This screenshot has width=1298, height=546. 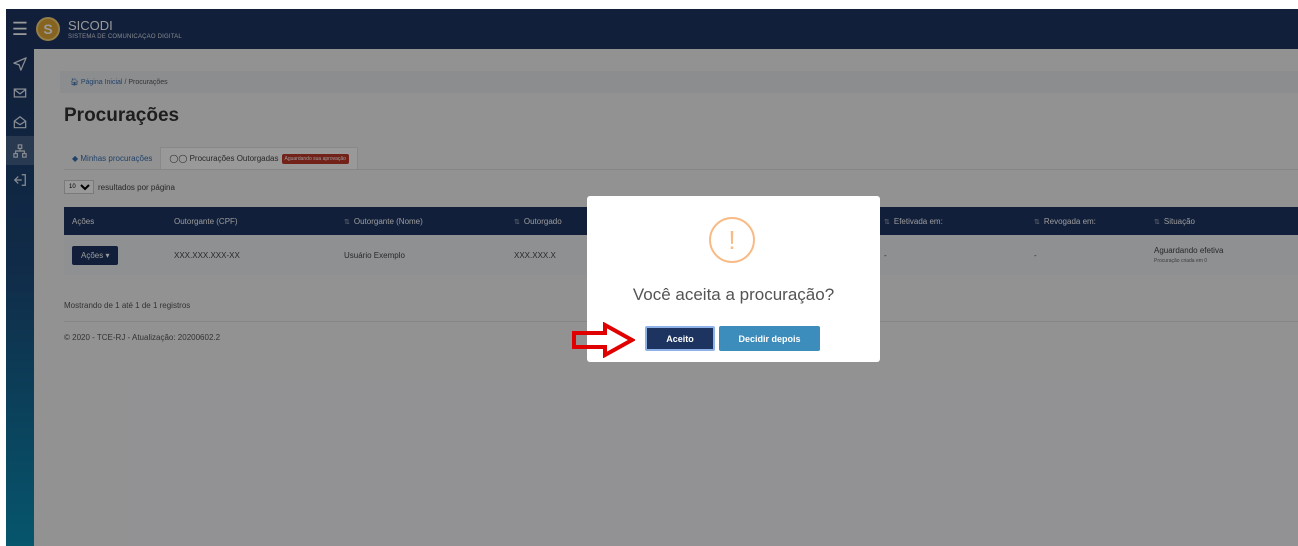 What do you see at coordinates (733, 294) in the screenshot?
I see `dialog-title: Você aceita a procuração?` at bounding box center [733, 294].